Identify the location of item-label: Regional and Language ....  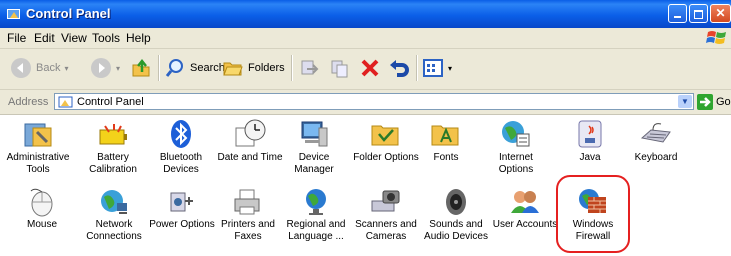
(316, 230).